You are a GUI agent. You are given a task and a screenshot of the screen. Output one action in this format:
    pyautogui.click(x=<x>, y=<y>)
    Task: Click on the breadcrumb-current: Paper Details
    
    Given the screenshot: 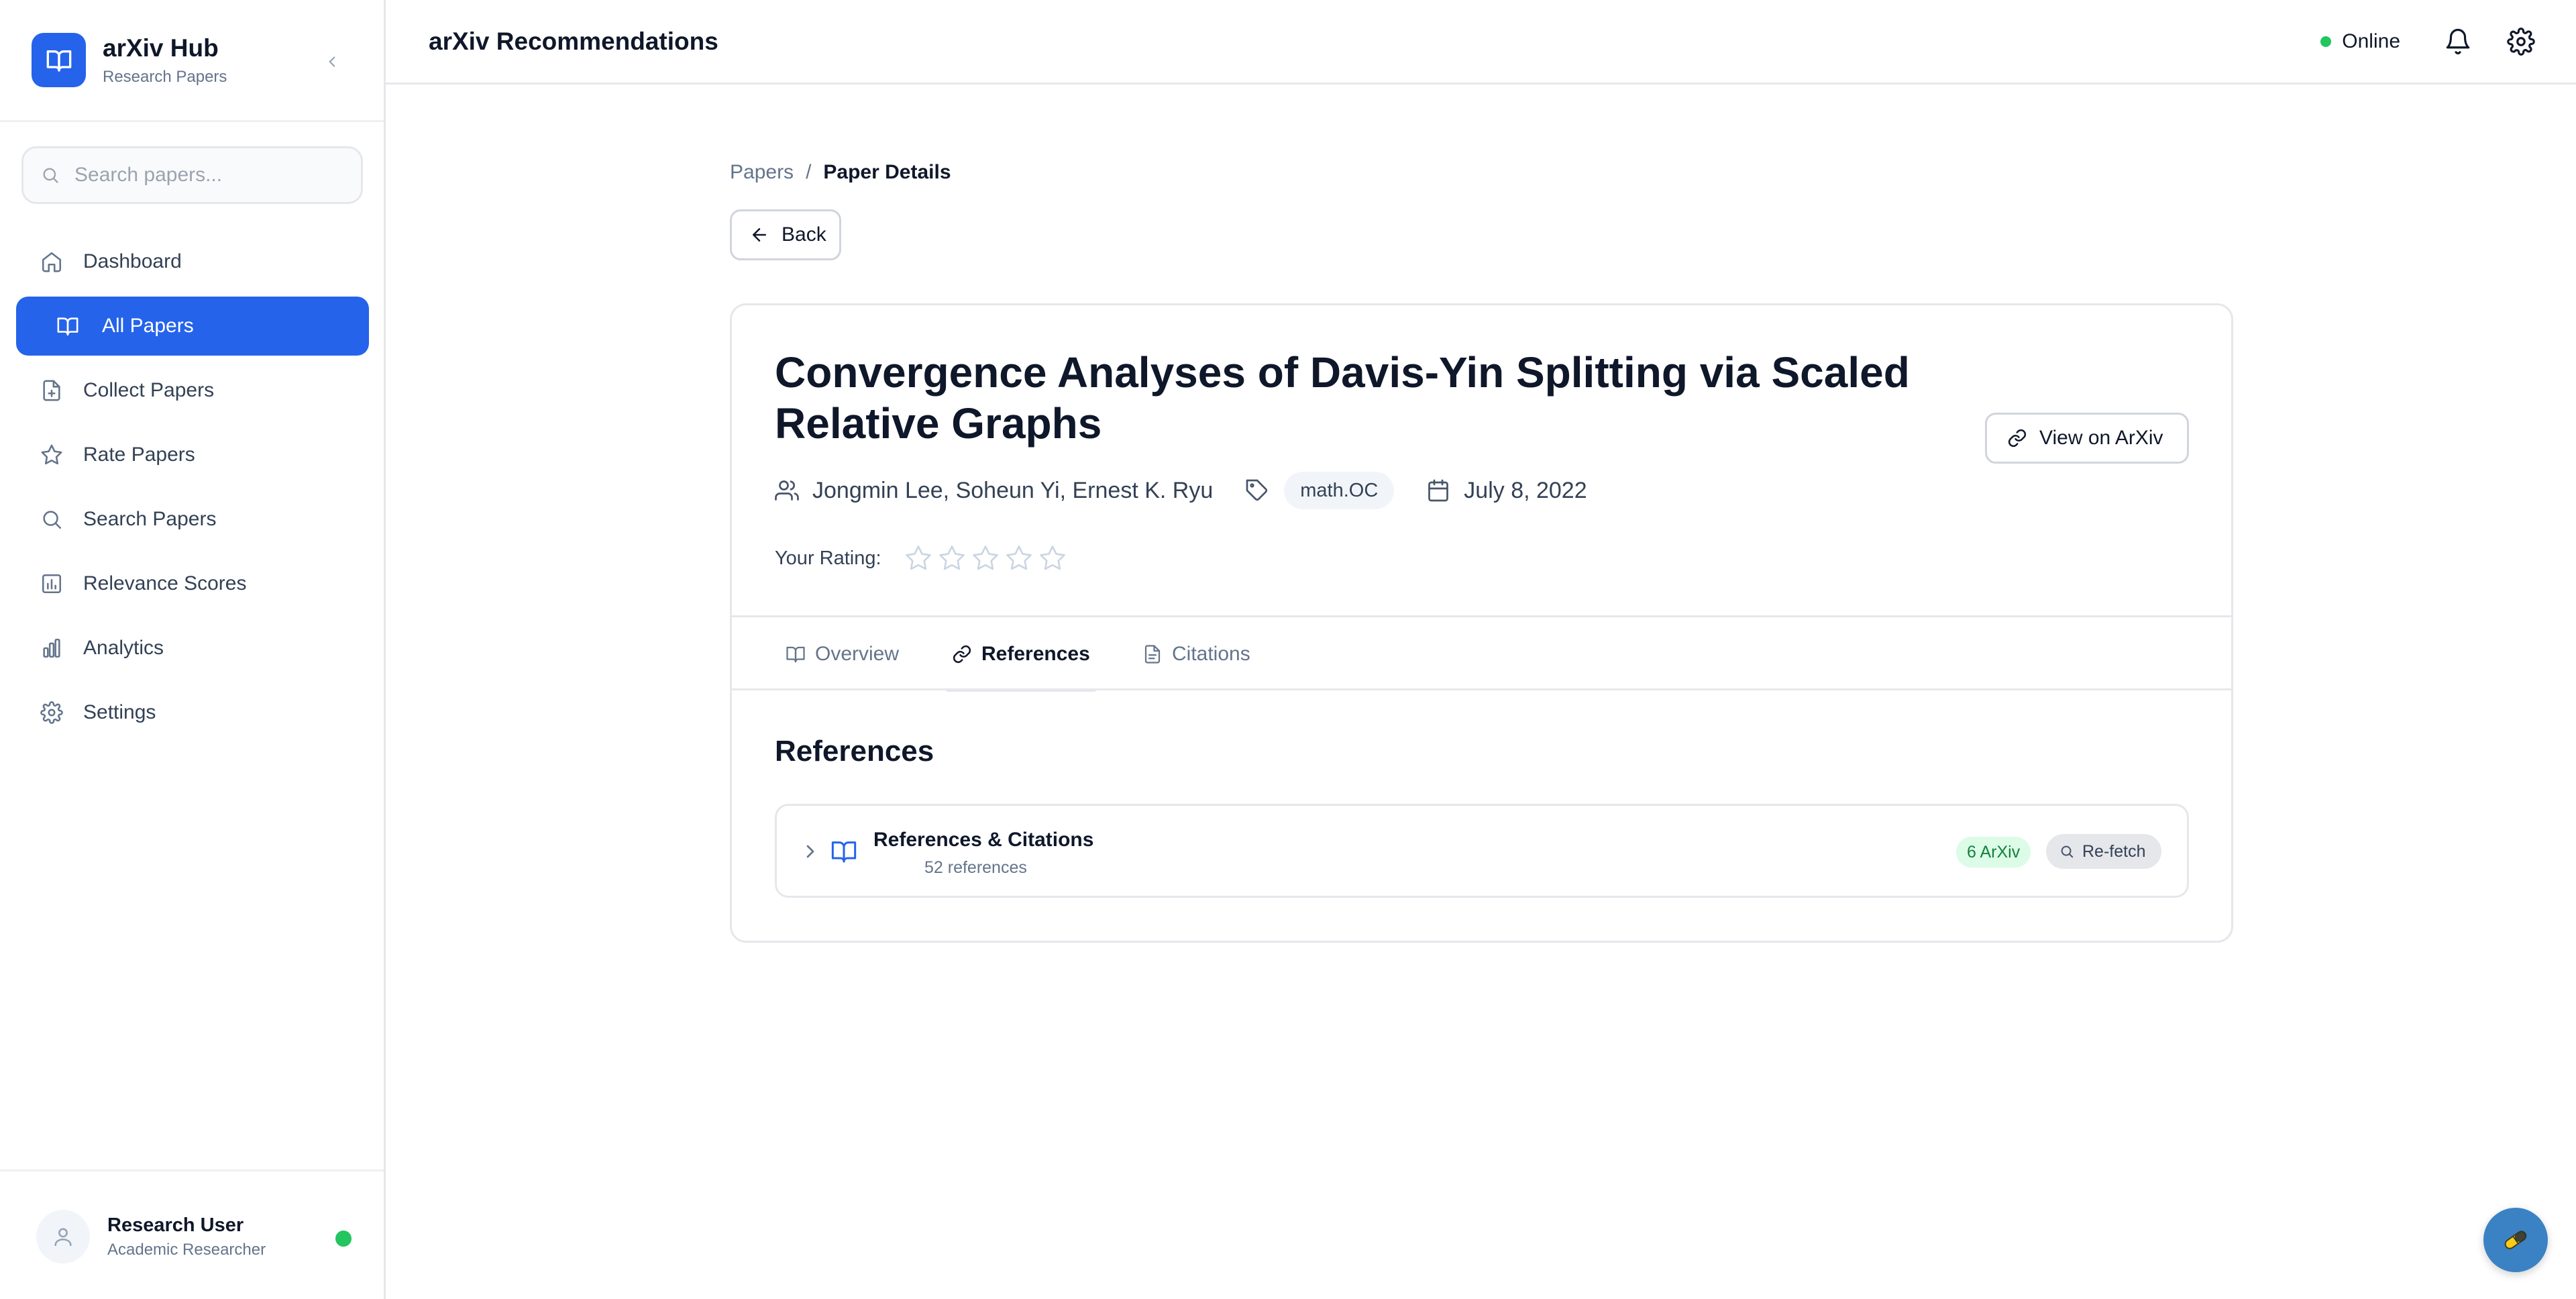 What is the action you would take?
    pyautogui.click(x=887, y=172)
    